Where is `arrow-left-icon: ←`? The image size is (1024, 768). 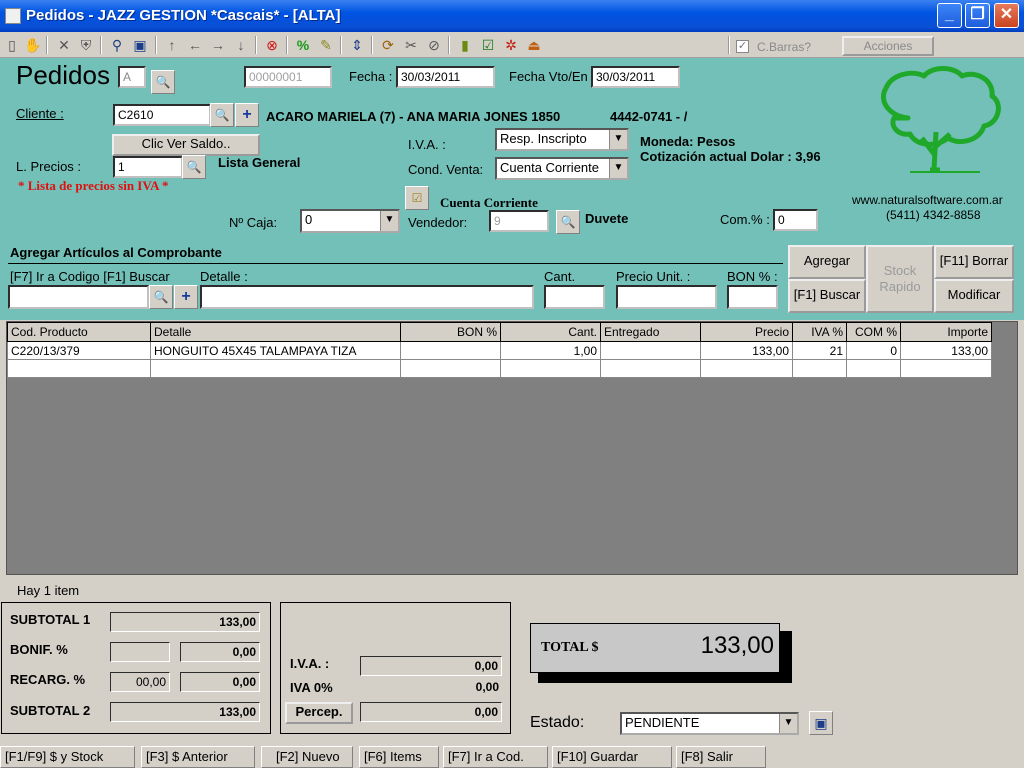
arrow-left-icon: ← is located at coordinates (195, 45).